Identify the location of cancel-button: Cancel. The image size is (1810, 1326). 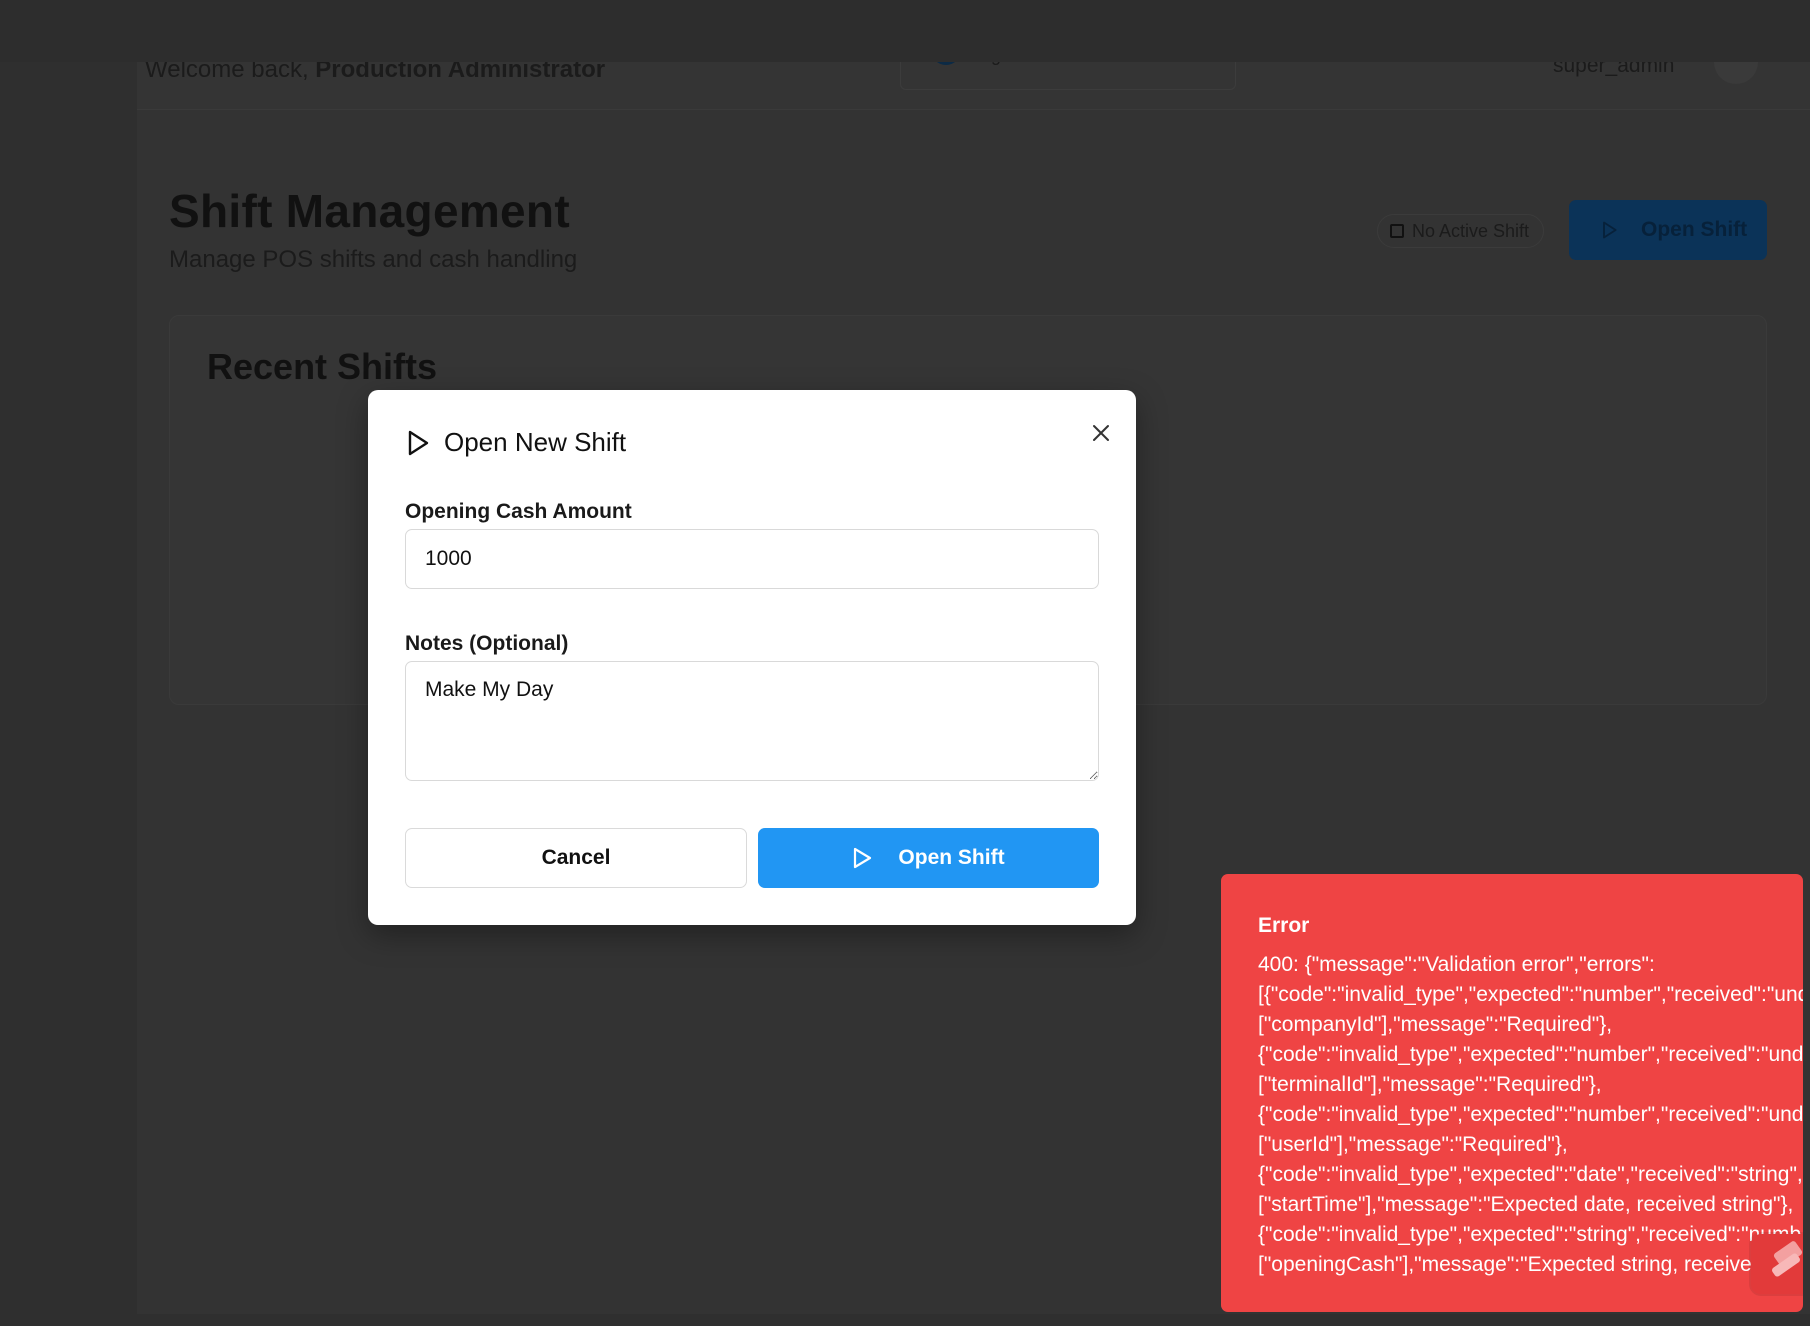
(576, 858).